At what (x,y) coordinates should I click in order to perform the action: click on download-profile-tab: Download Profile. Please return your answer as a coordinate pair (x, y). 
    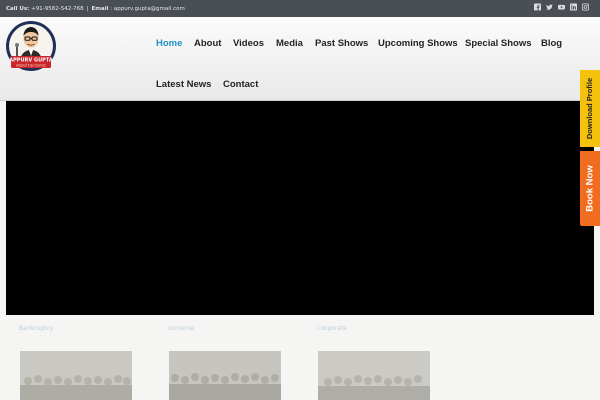
    Looking at the image, I should click on (590, 108).